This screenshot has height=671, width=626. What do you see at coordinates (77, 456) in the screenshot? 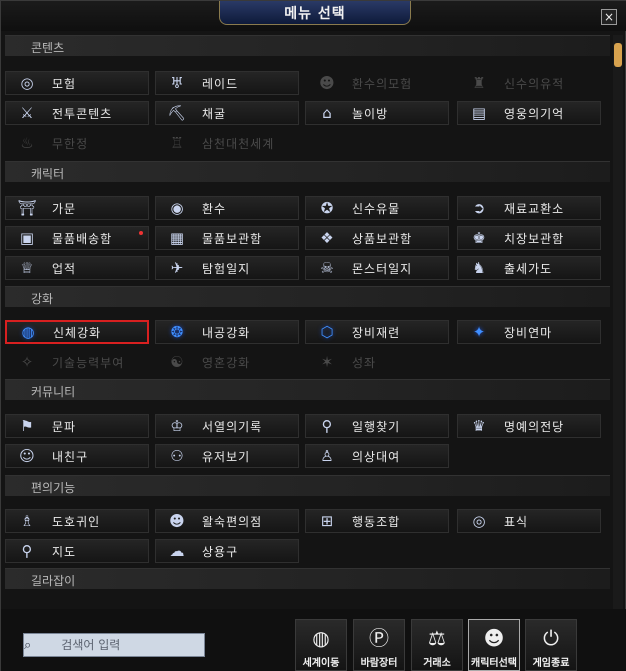
I see `menu-button-friends: ☺ 내친구` at bounding box center [77, 456].